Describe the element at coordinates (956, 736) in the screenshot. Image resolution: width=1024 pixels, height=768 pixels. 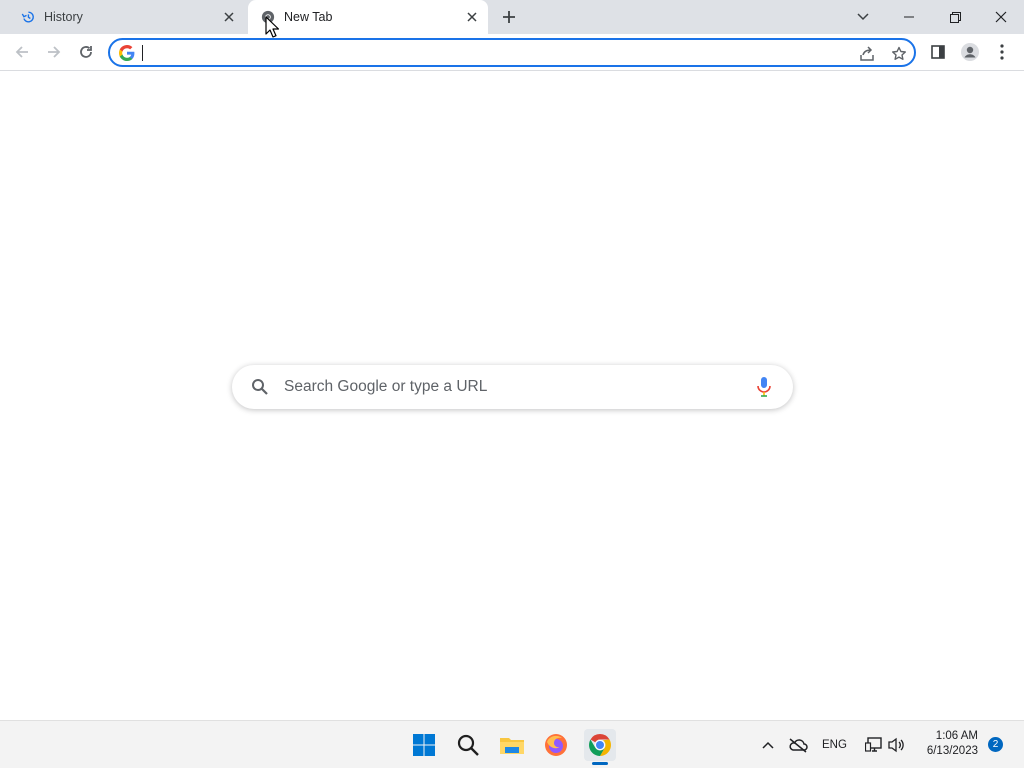
I see `clock-time: 1:06 AM` at that location.